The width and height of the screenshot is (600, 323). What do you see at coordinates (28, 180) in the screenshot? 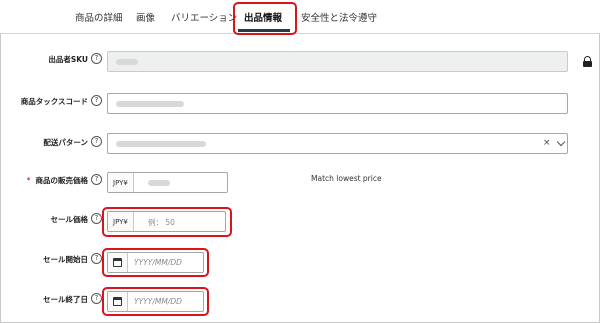
I see `required-marker: *` at bounding box center [28, 180].